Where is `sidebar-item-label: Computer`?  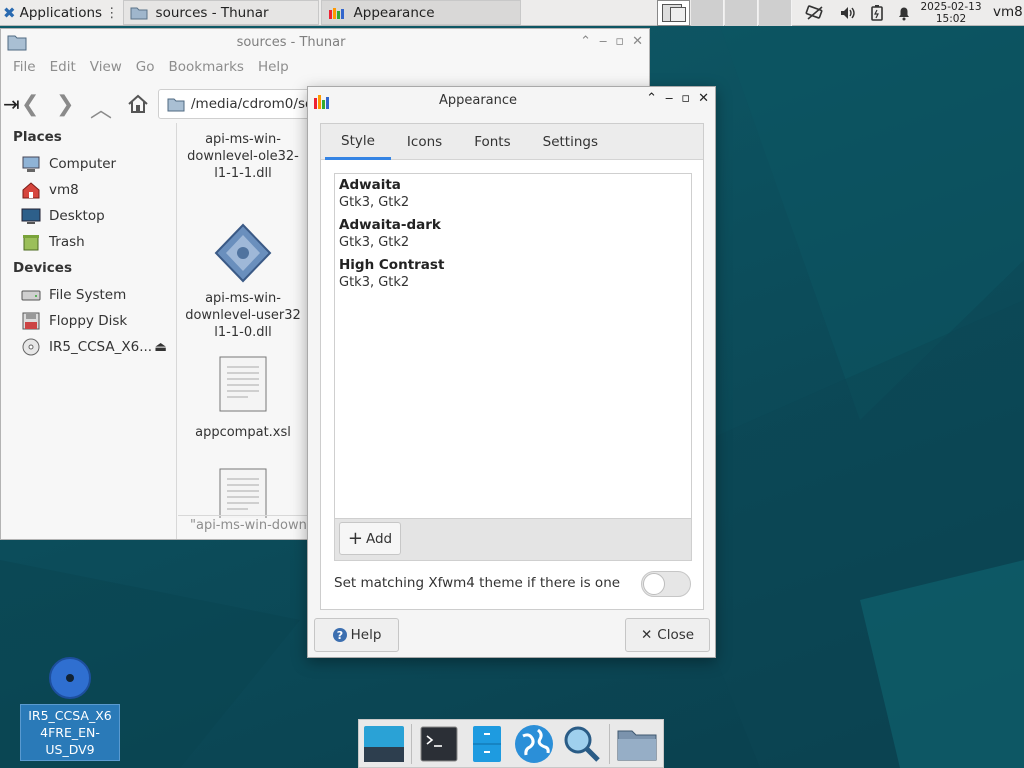
sidebar-item-label: Computer is located at coordinates (83, 164).